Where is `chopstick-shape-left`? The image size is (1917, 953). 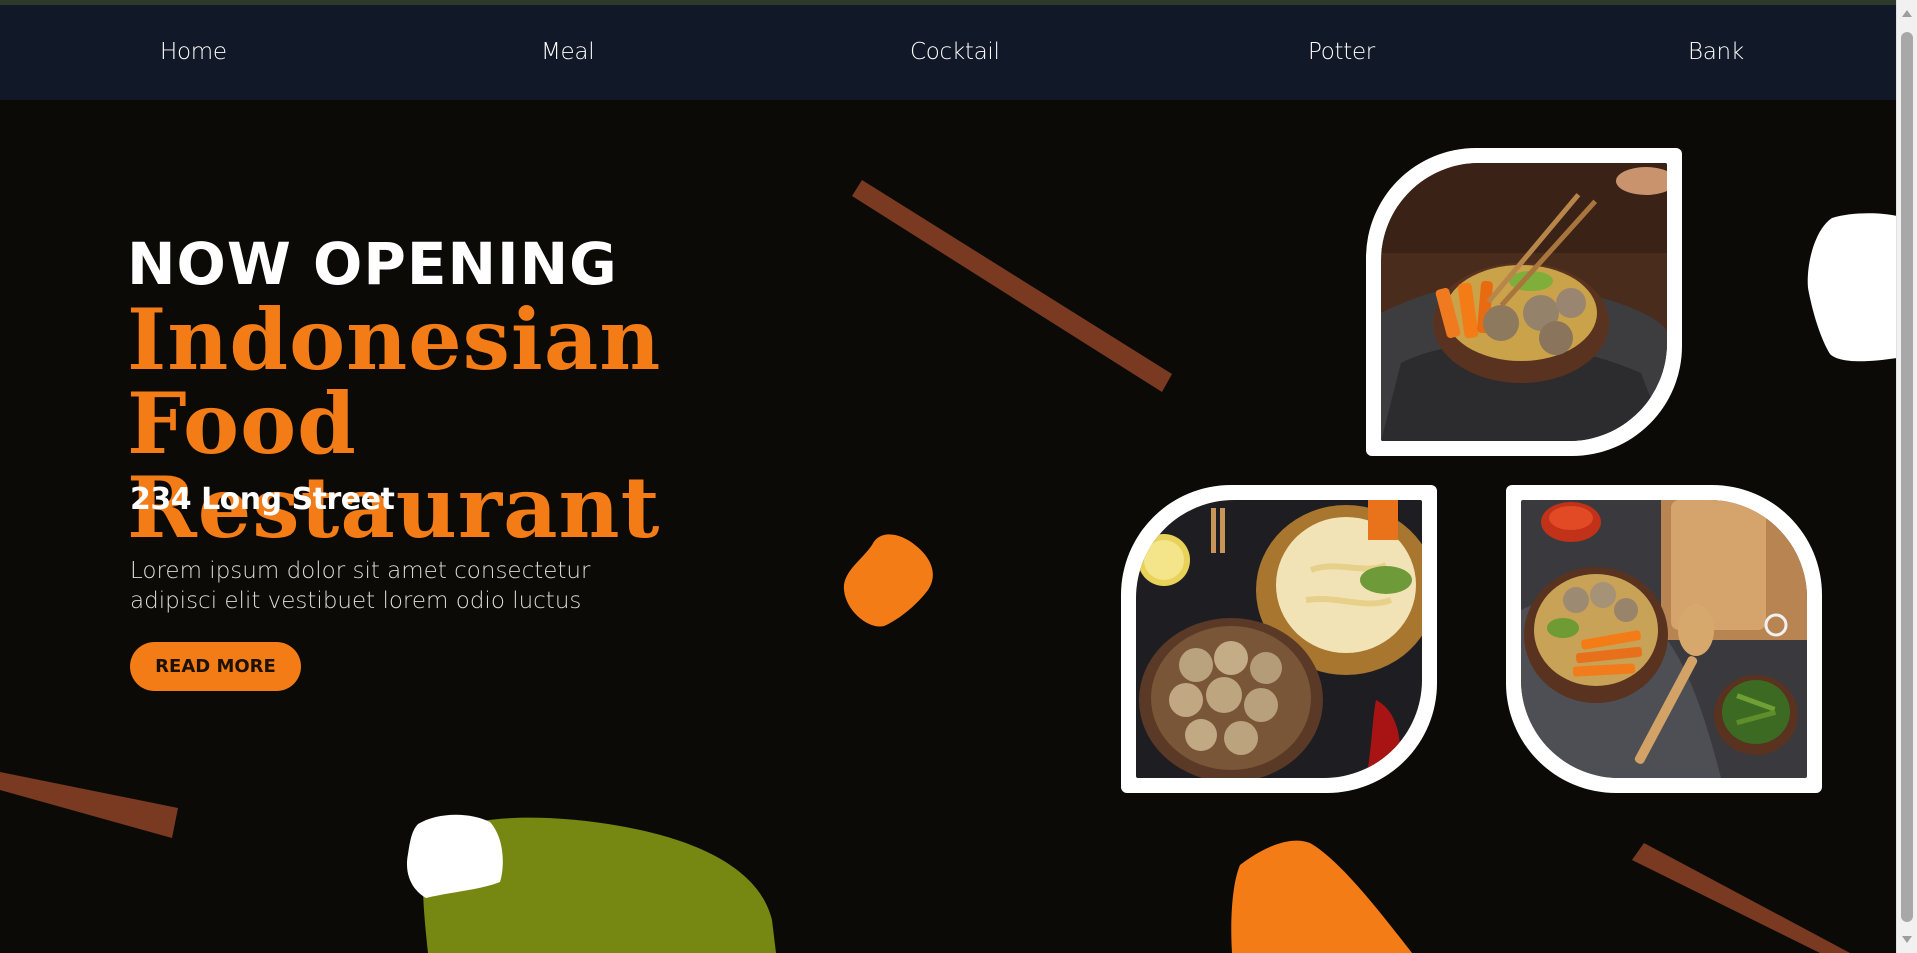 chopstick-shape-left is located at coordinates (89, 805).